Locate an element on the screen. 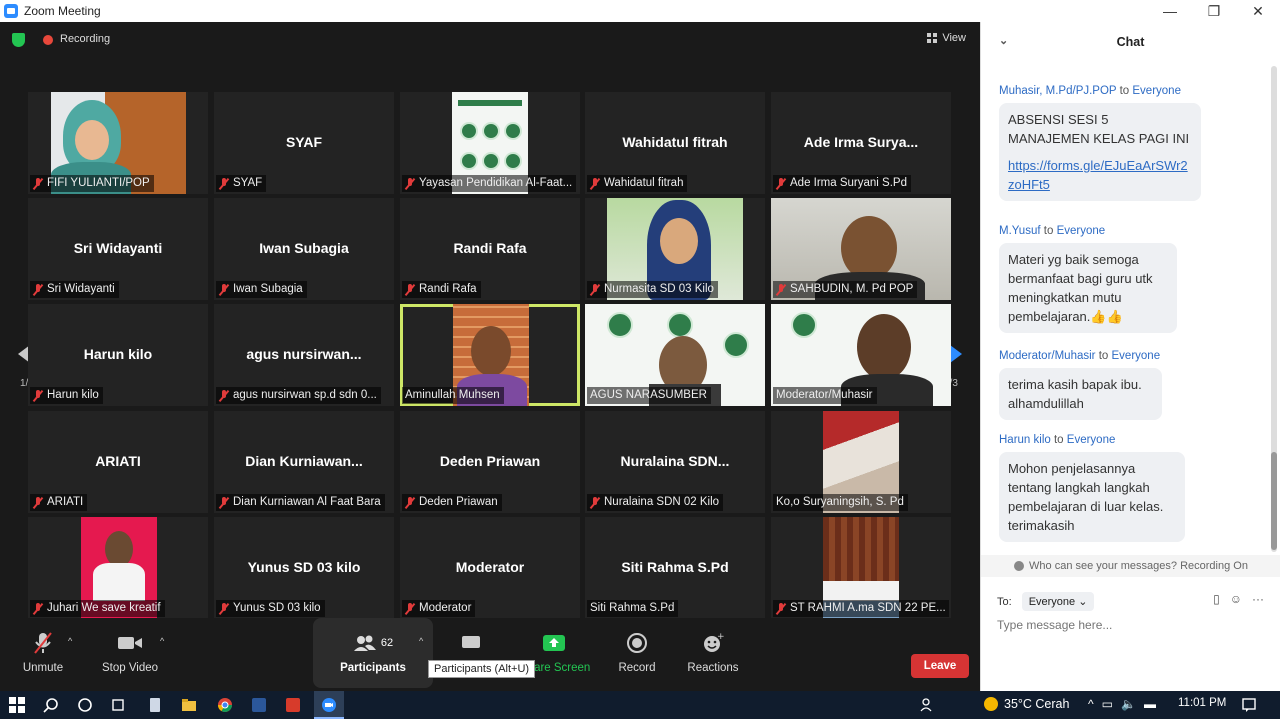 The image size is (1280, 719). chat-collapse-chevron-icon: ⌄ is located at coordinates (1003, 40).